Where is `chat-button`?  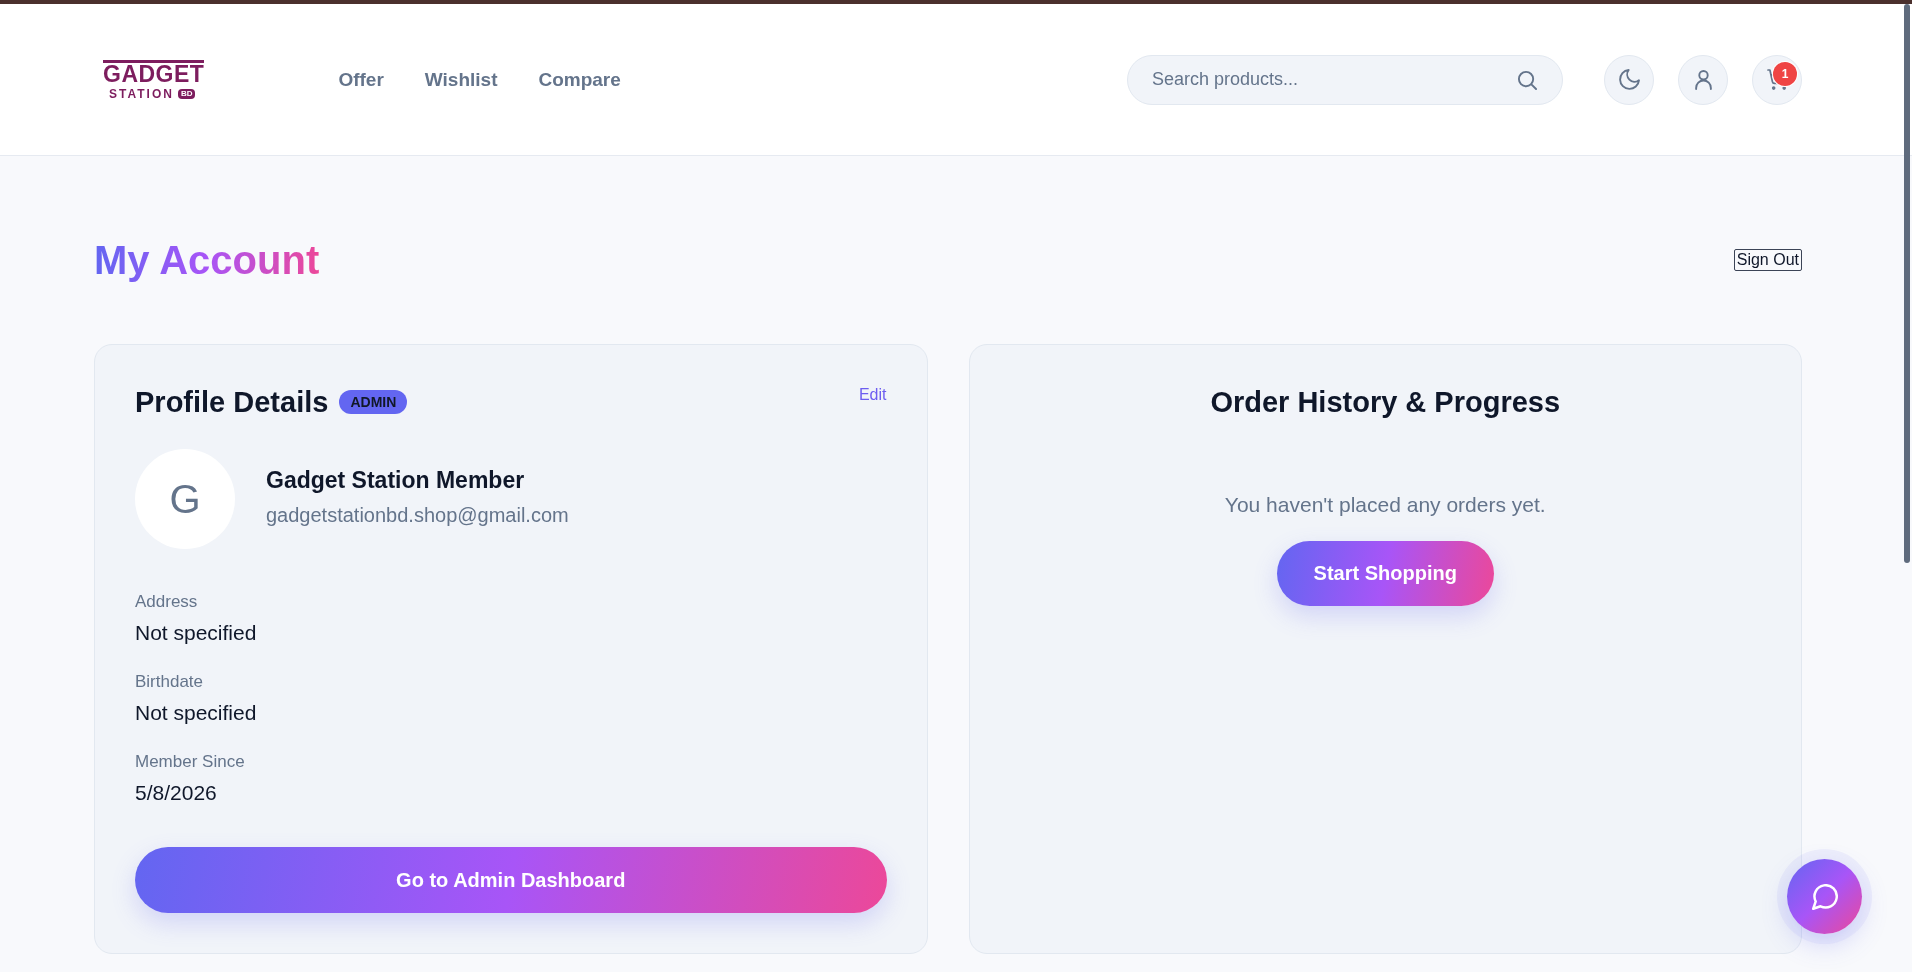 chat-button is located at coordinates (1824, 896).